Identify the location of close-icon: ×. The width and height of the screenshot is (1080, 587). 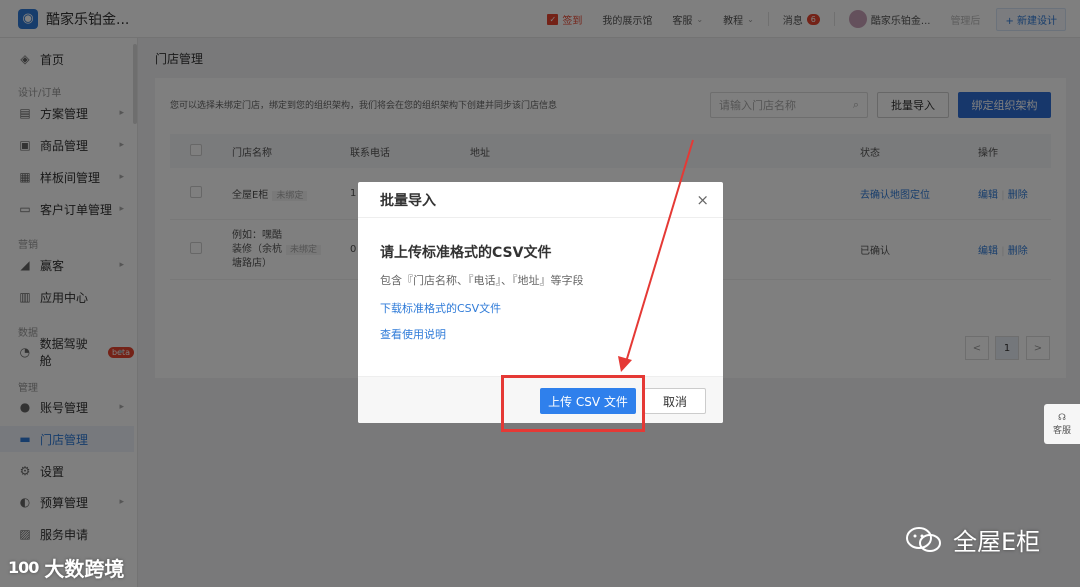
(702, 200).